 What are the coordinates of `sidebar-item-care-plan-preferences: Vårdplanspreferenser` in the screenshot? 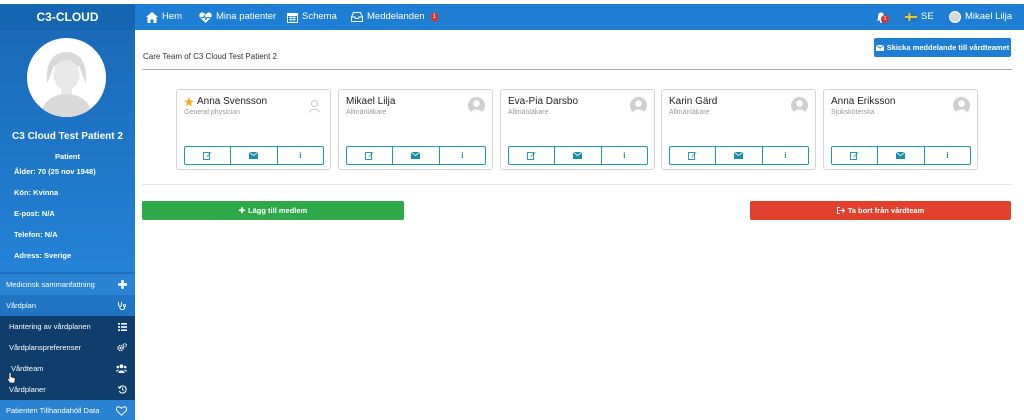 It's located at (67, 347).